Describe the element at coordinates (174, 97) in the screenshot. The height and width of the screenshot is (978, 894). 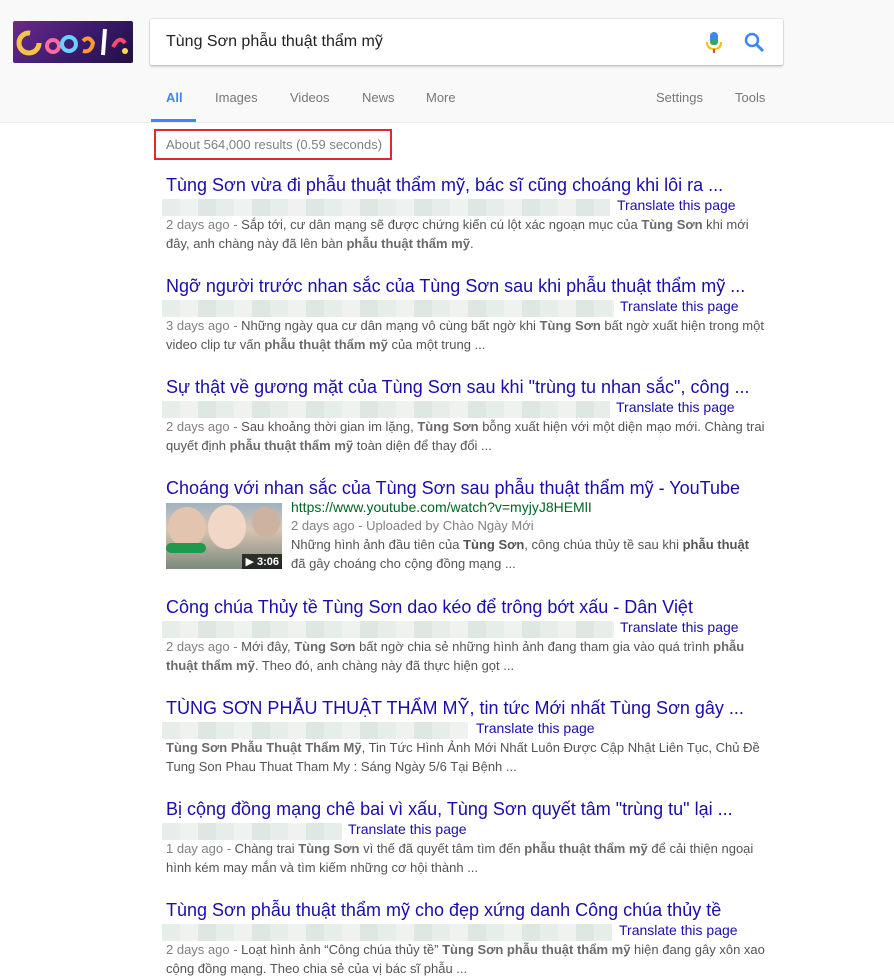
I see `tab-all: All` at that location.